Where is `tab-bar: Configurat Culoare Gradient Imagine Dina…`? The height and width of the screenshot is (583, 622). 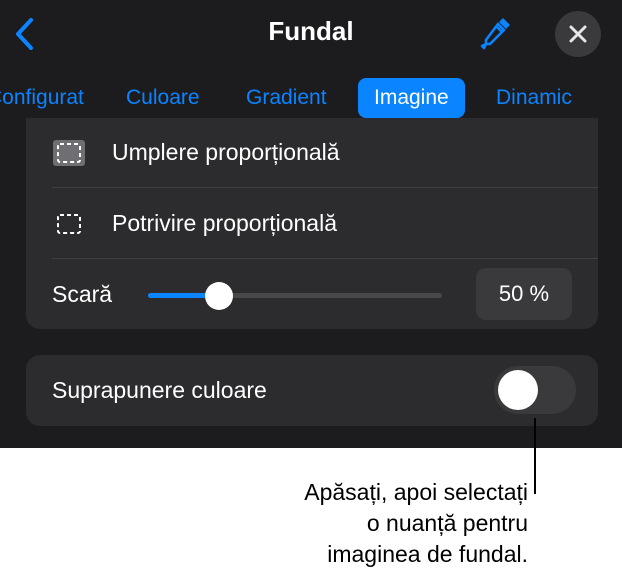
tab-bar: Configurat Culoare Gradient Imagine Dina… is located at coordinates (311, 98).